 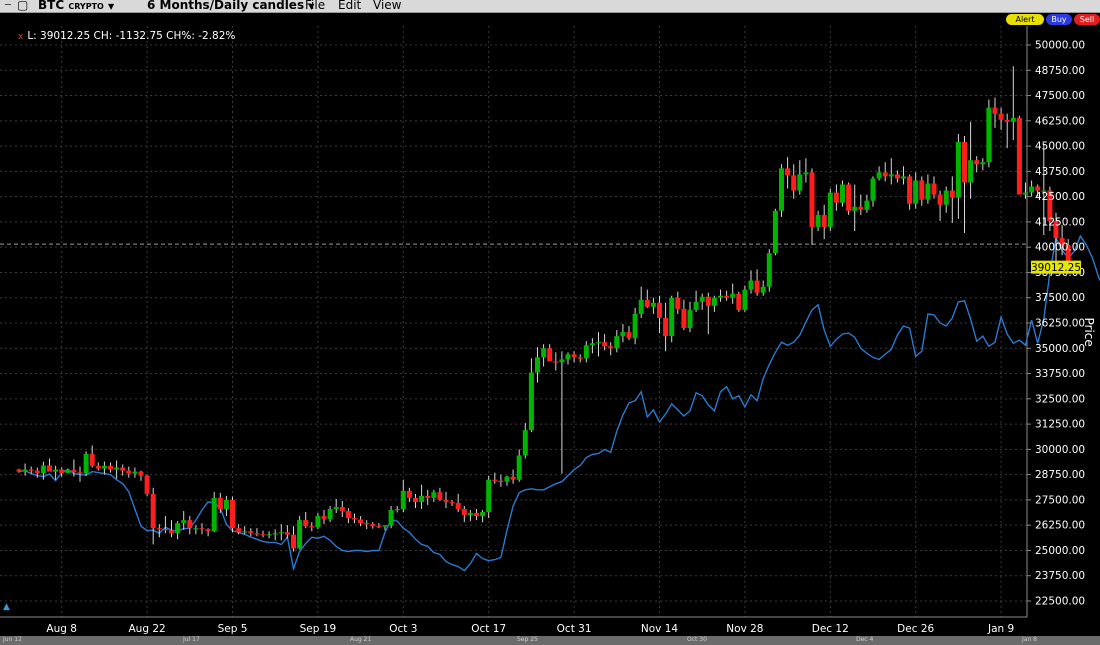 I want to click on alert-button: Alert, so click(x=1025, y=19).